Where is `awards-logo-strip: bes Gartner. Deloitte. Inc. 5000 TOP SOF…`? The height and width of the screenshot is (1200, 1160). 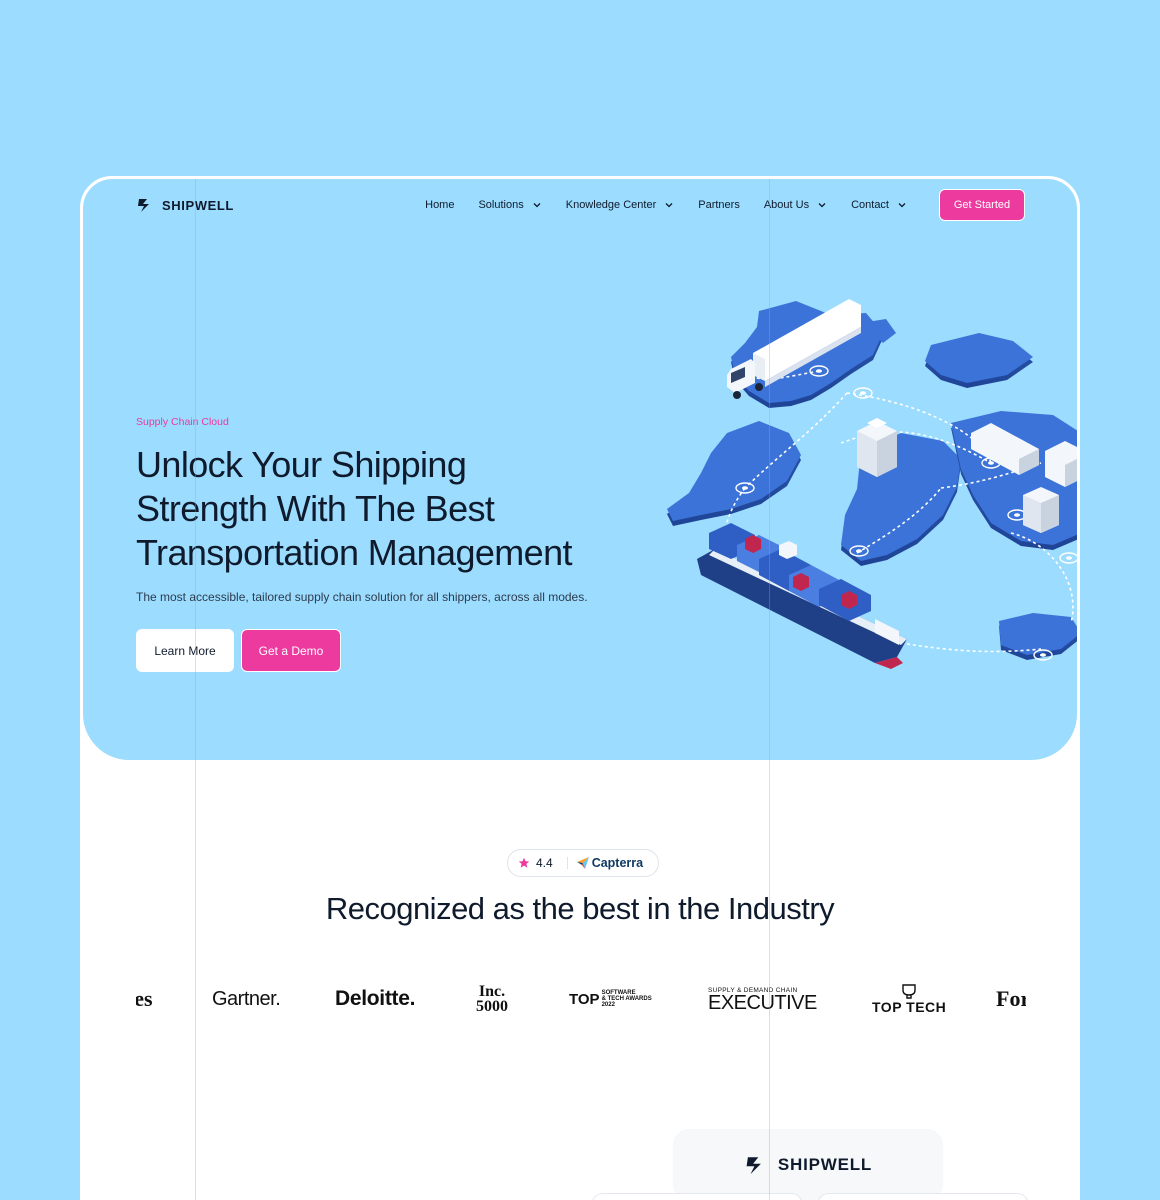
awards-logo-strip: bes Gartner. Deloitte. Inc. 5000 TOP SOF… is located at coordinates (581, 999).